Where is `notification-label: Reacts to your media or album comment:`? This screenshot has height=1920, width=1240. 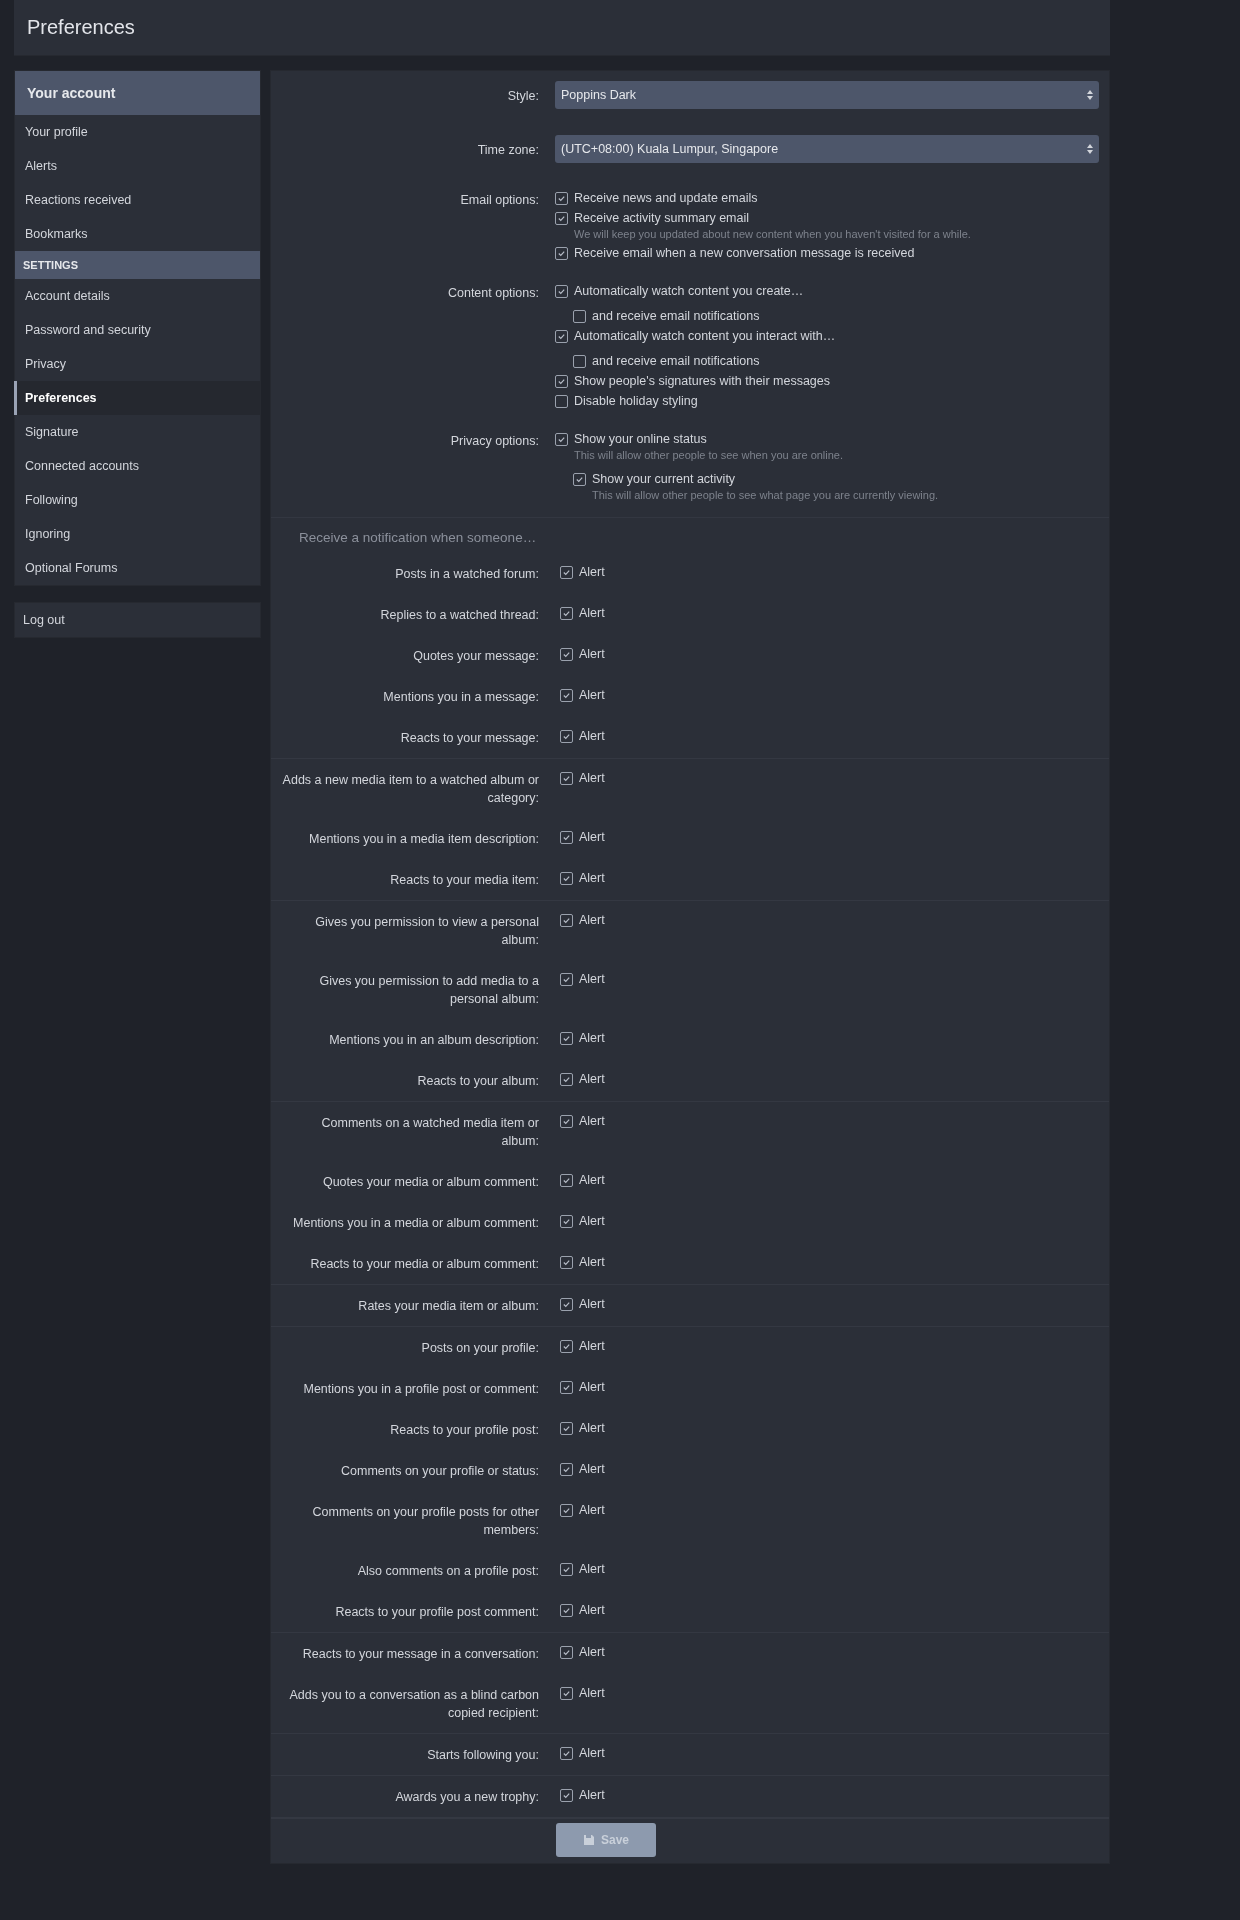
notification-label: Reacts to your media or album comment: is located at coordinates (424, 1264).